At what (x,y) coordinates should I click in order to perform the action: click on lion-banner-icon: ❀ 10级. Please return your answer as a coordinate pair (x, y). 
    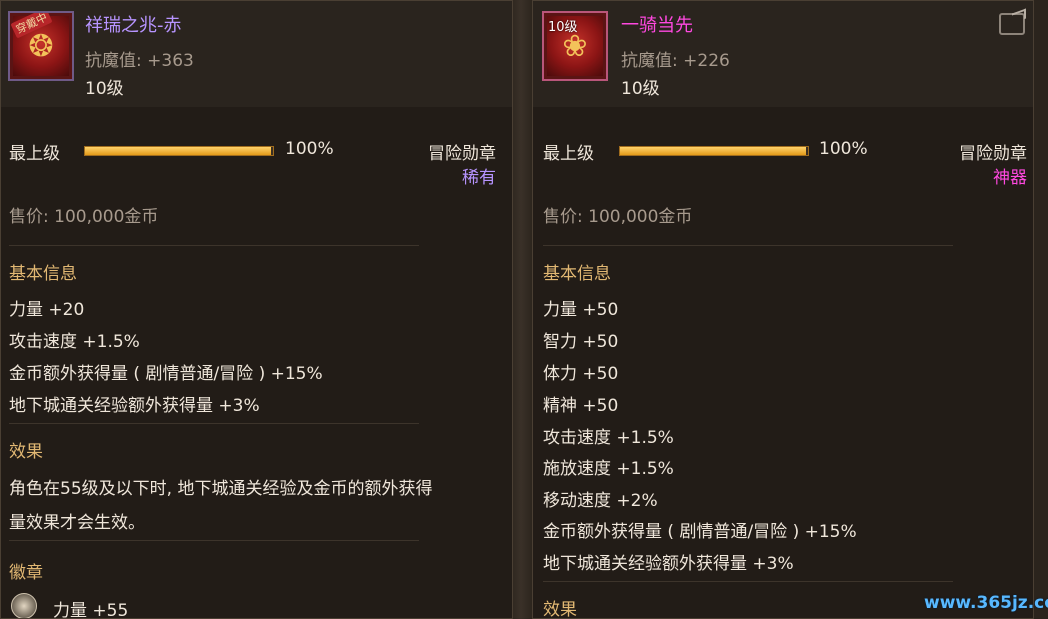
    Looking at the image, I should click on (575, 46).